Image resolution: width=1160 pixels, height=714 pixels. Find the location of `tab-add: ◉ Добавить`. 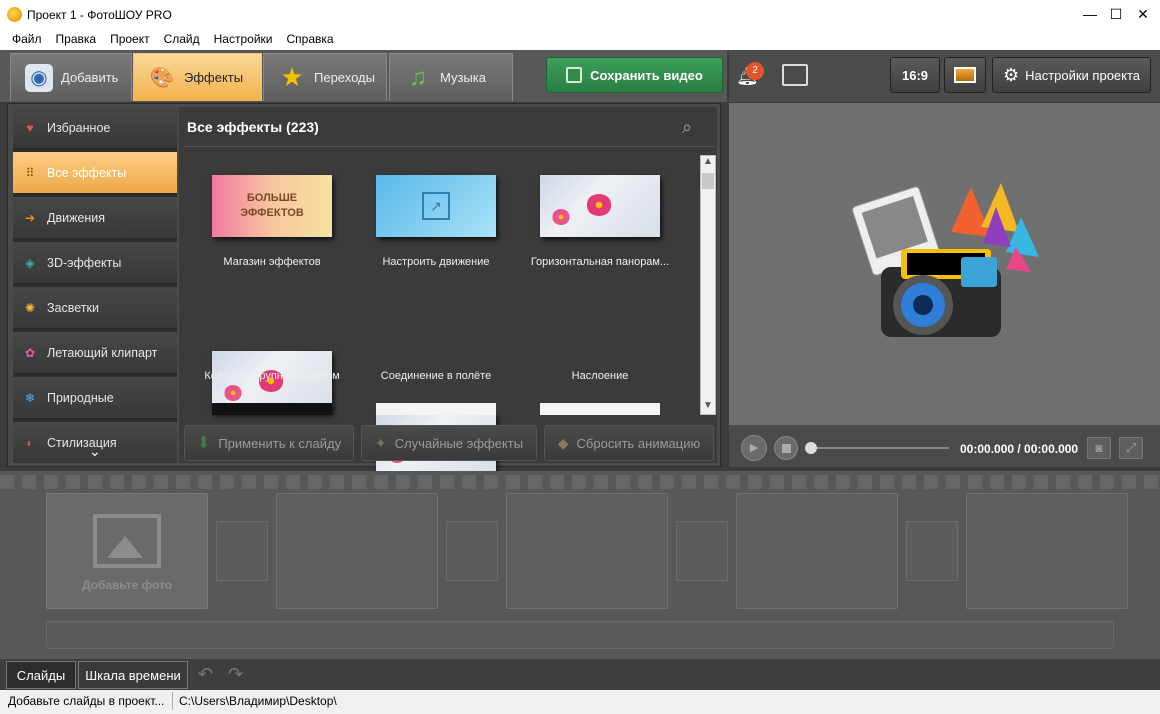

tab-add: ◉ Добавить is located at coordinates (71, 77).